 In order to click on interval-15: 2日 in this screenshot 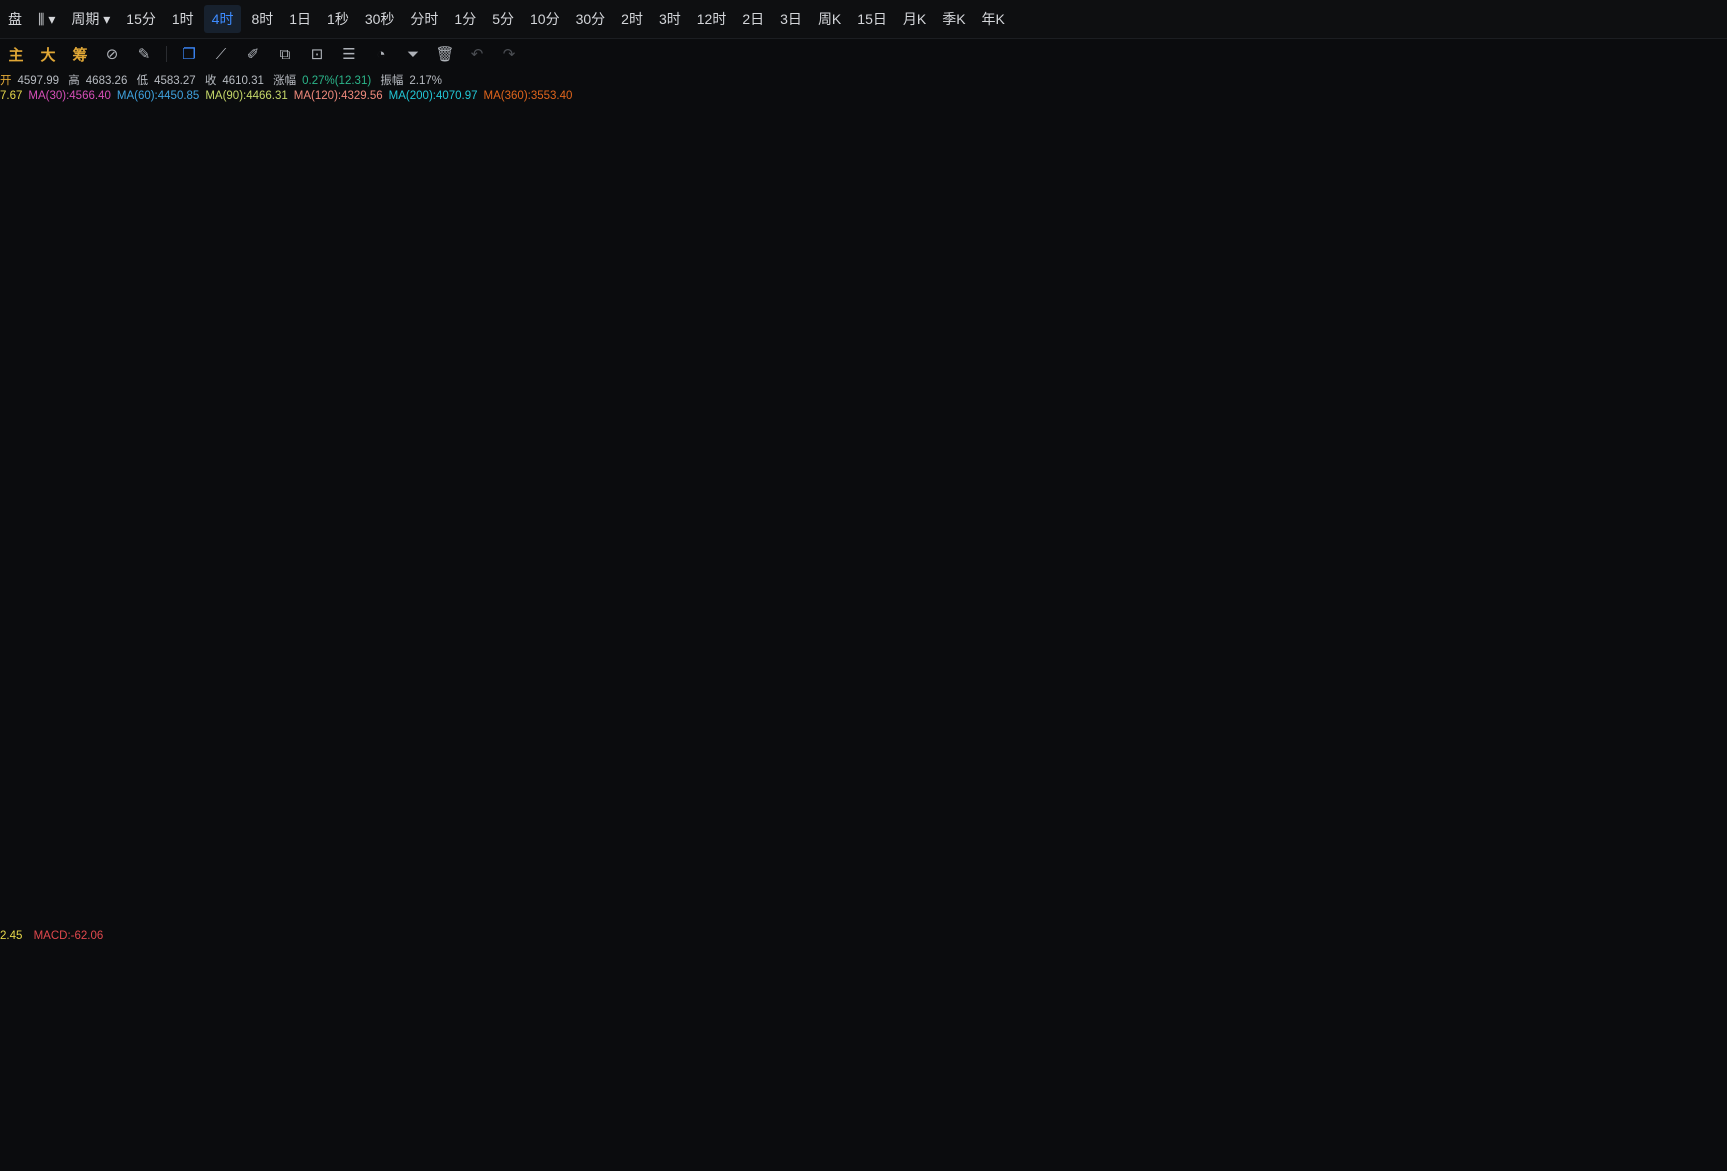, I will do `click(753, 19)`.